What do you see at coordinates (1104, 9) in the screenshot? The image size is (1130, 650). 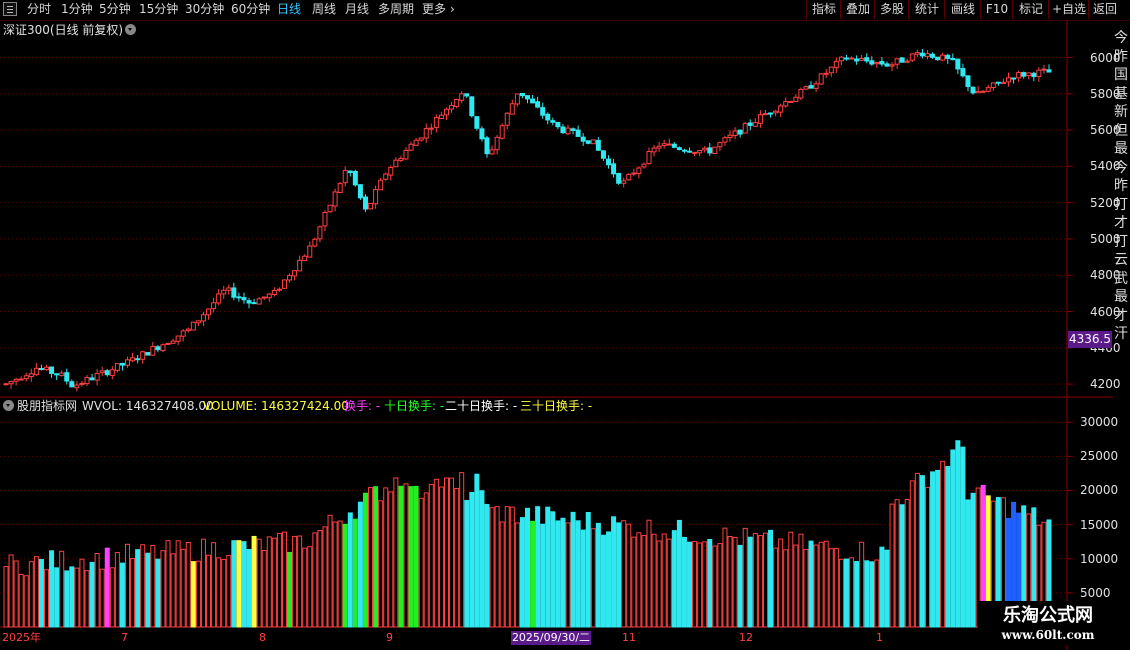 I see `toolbar-button-8: 返回` at bounding box center [1104, 9].